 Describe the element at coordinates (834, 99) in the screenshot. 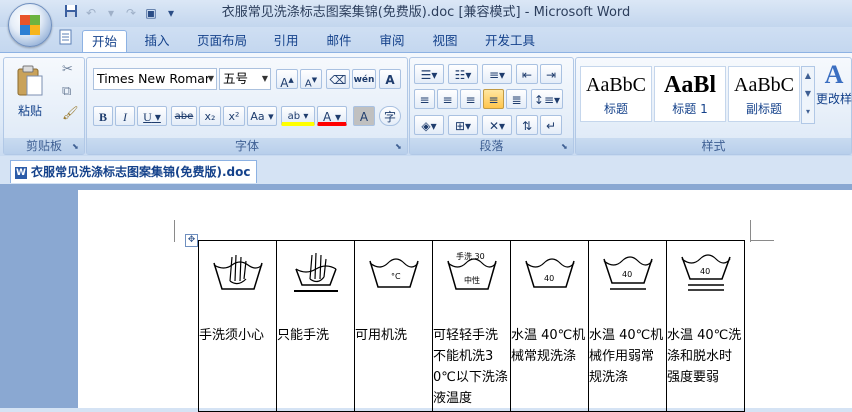

I see `change-styles-label: 更改样` at that location.